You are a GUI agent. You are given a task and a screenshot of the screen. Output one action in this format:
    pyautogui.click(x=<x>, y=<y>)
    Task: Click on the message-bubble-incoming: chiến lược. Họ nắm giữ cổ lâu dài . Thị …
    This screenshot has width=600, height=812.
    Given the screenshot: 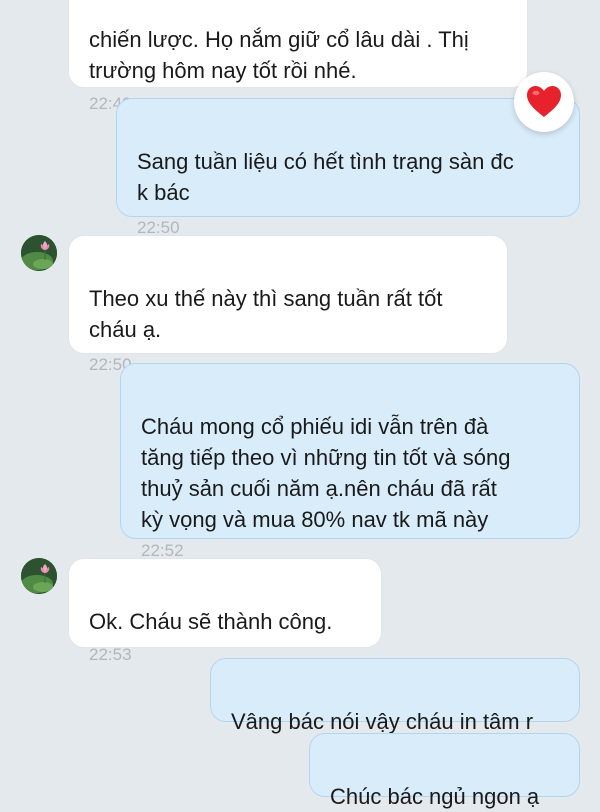 What is the action you would take?
    pyautogui.click(x=298, y=56)
    